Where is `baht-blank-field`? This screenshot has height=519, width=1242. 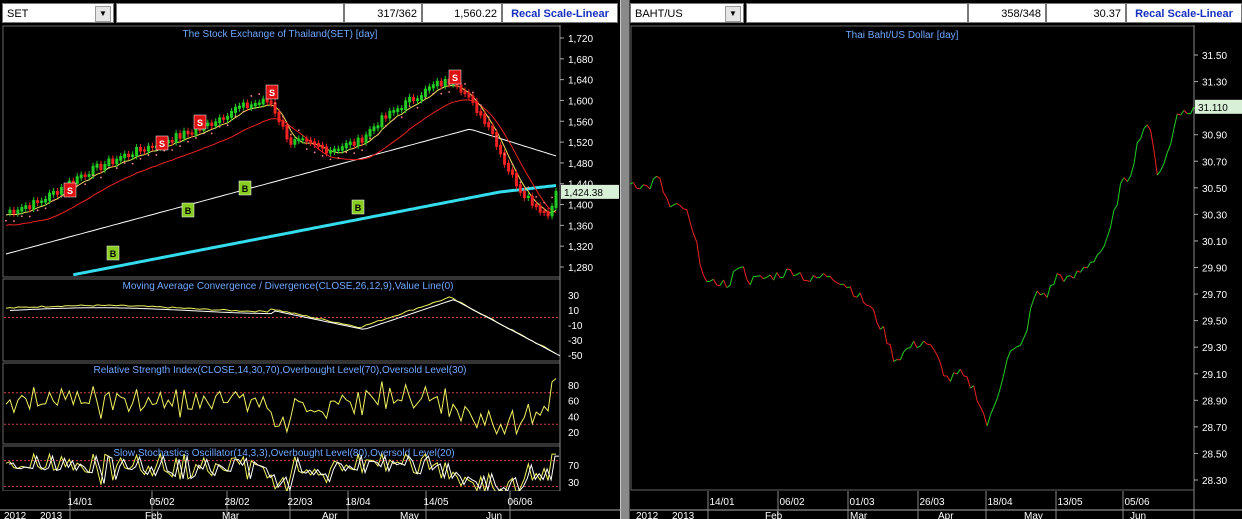 baht-blank-field is located at coordinates (857, 13).